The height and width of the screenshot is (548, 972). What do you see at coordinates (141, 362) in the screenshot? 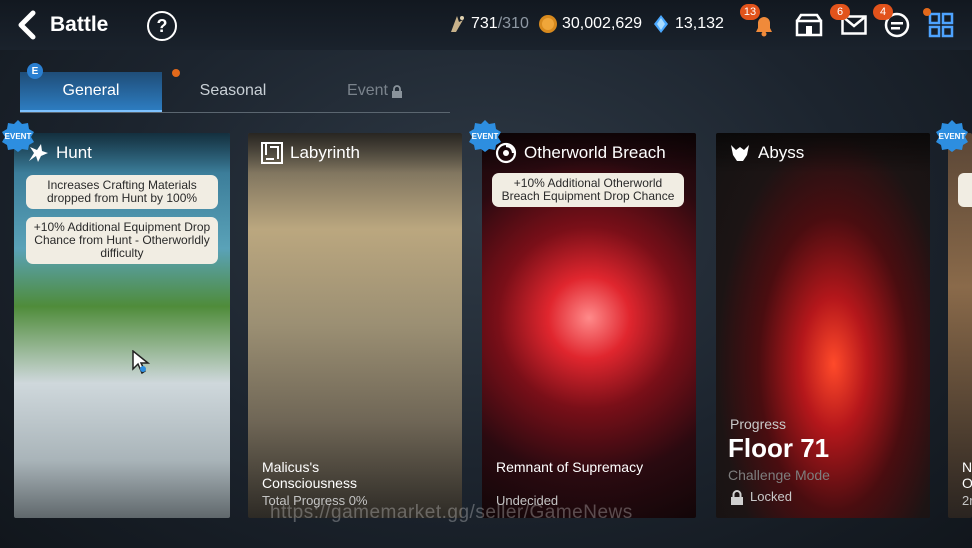
I see `mouse-cursor-icon` at bounding box center [141, 362].